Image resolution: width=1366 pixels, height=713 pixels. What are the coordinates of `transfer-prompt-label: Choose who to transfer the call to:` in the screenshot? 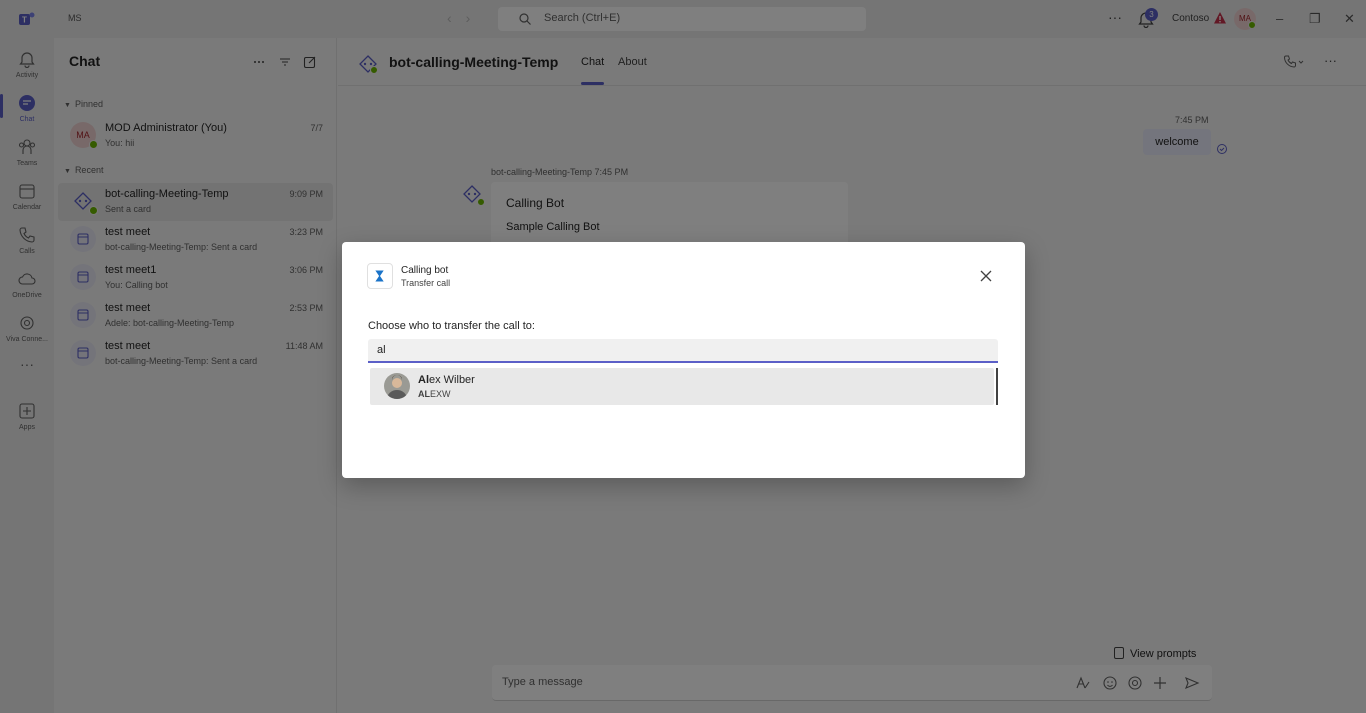 It's located at (451, 326).